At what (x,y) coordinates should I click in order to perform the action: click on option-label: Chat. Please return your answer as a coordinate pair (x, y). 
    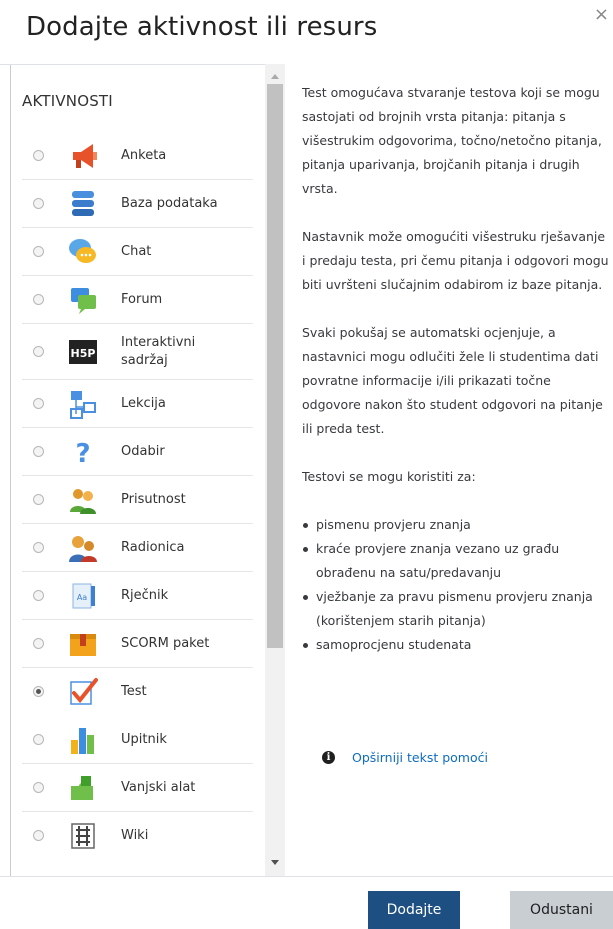
    Looking at the image, I should click on (136, 251).